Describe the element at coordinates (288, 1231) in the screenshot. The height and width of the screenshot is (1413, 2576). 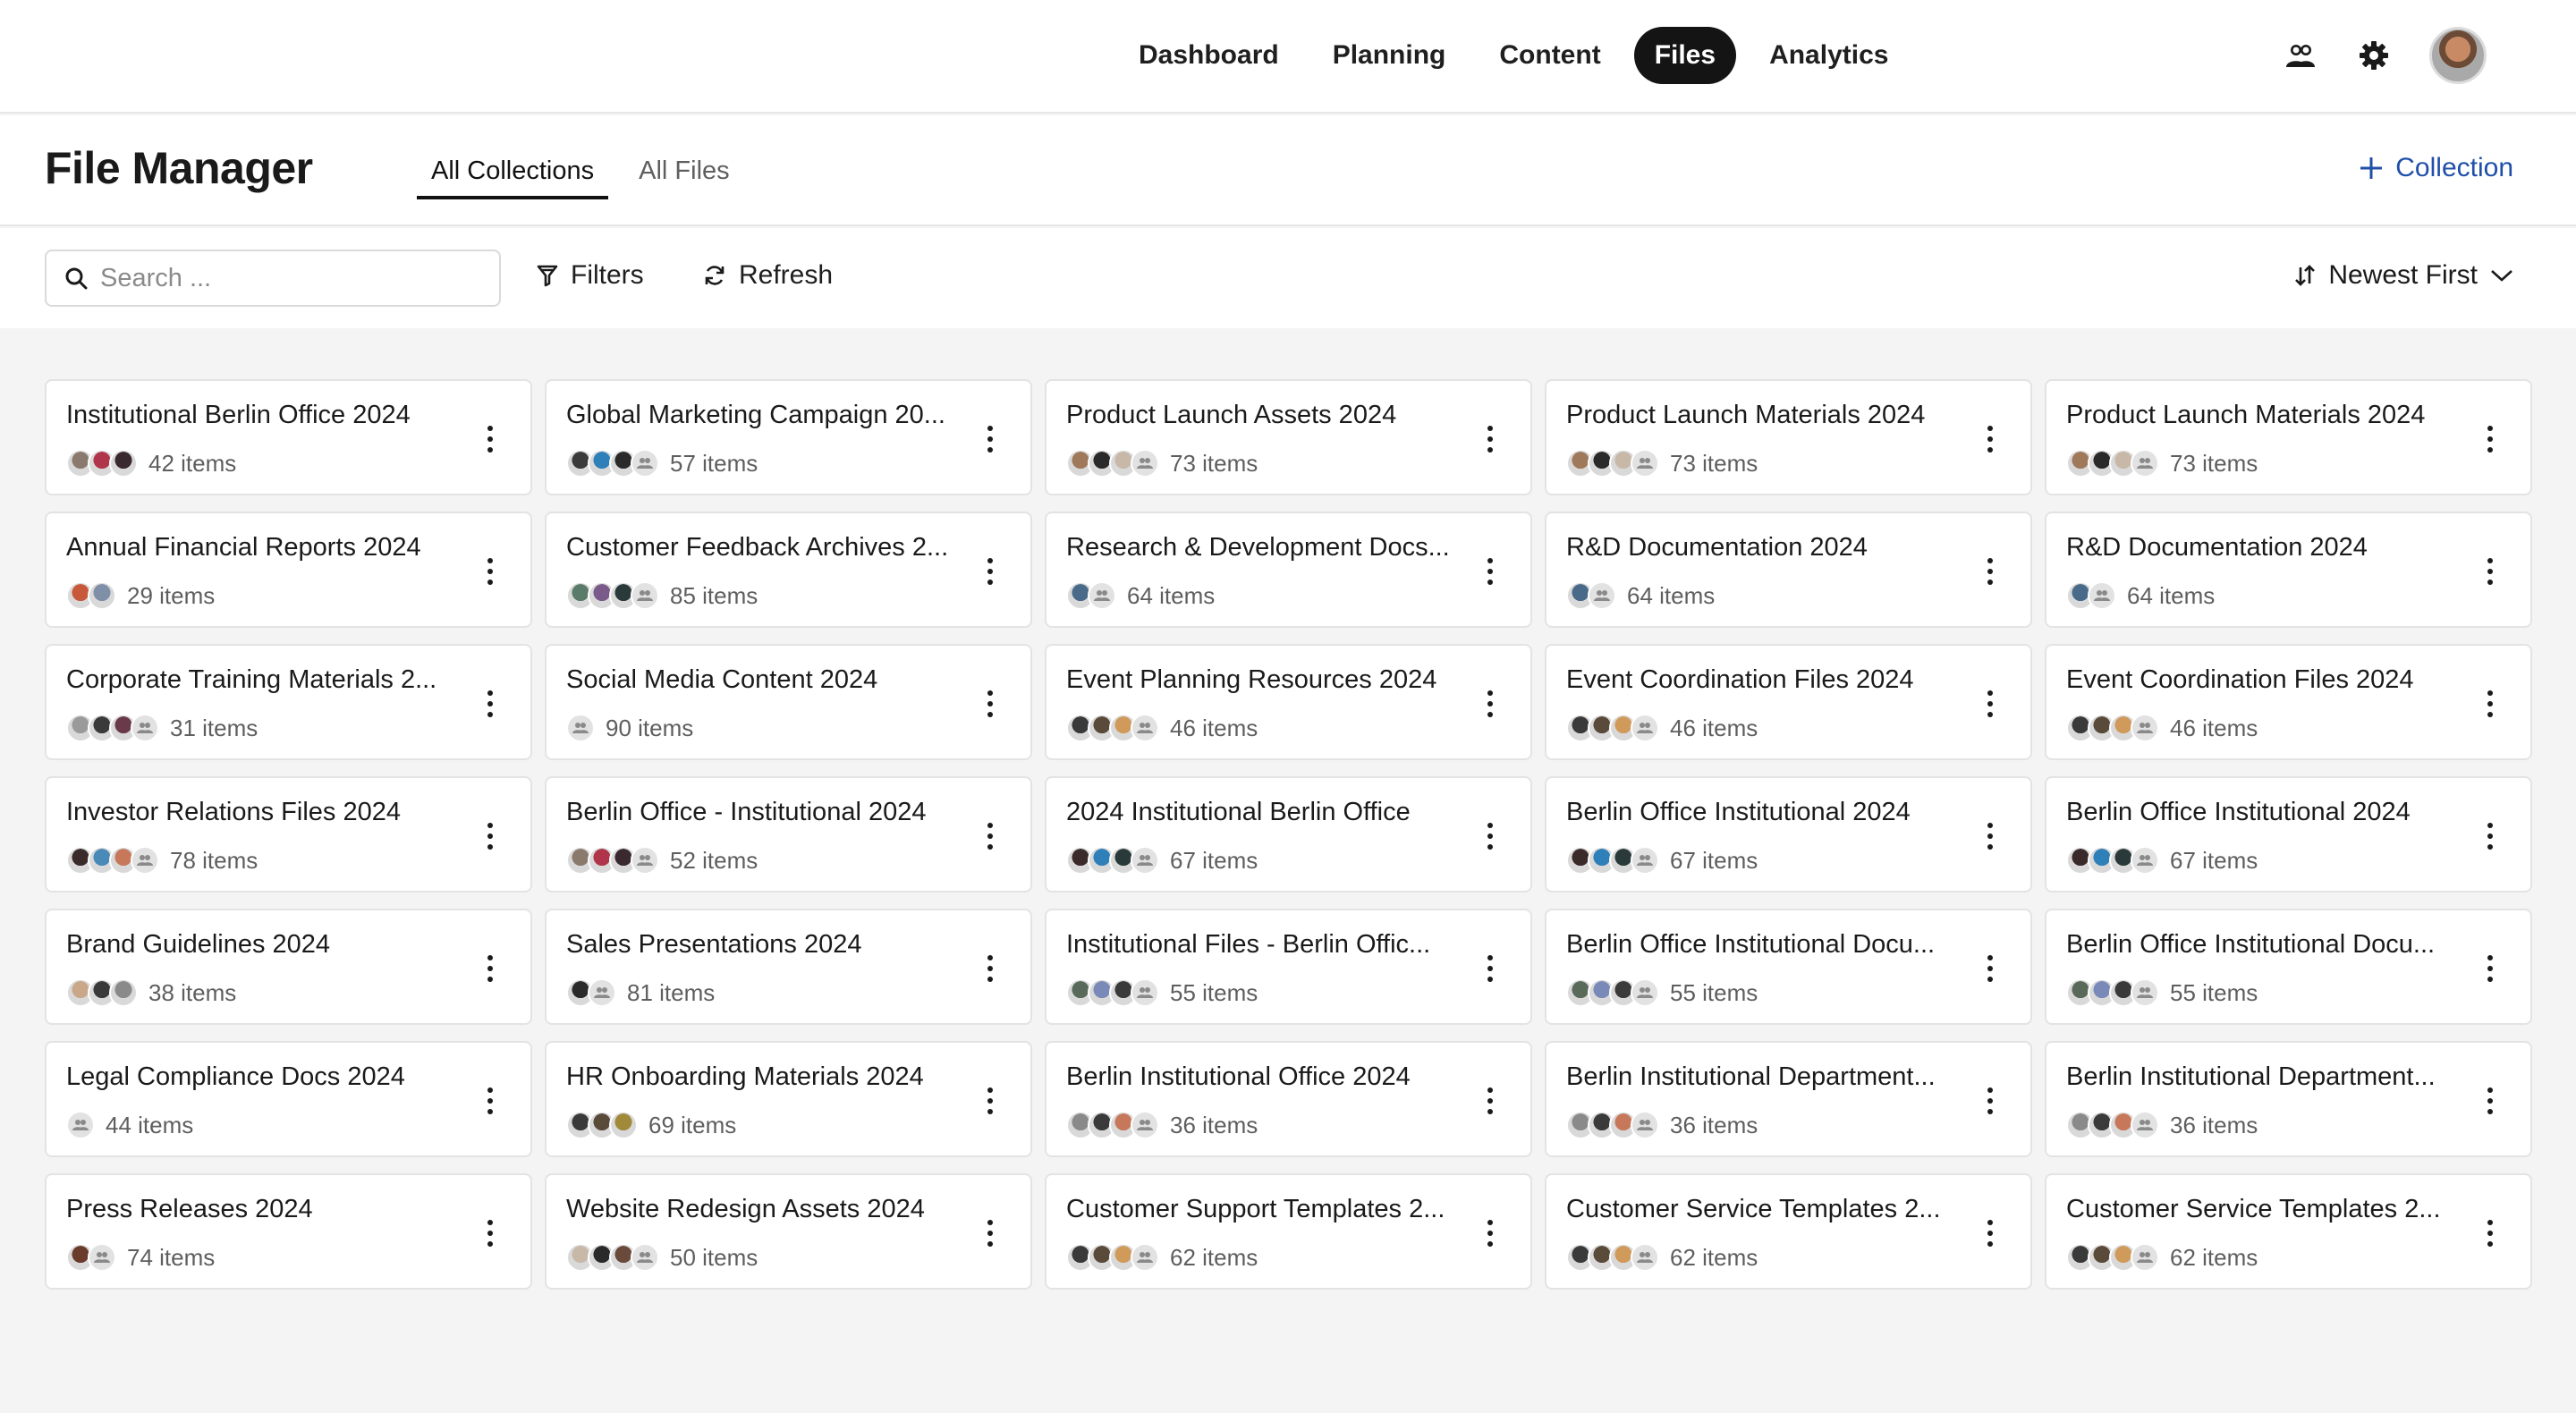
I see `collection-card: Press Releases 2024 74 items` at that location.